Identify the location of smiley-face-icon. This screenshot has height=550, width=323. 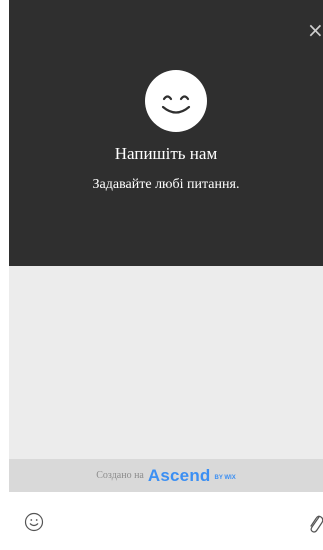
(176, 101).